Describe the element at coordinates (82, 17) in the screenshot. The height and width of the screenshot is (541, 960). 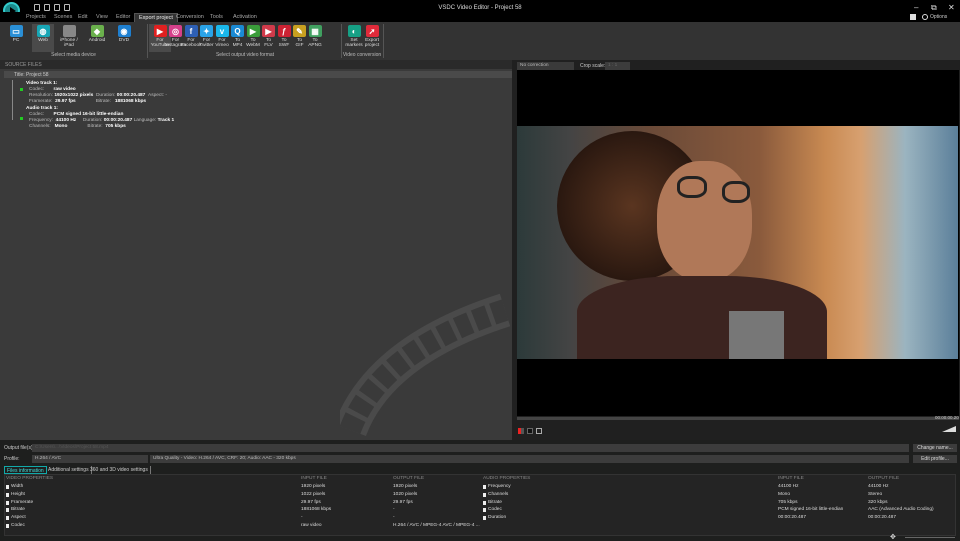
I see `tab-edit: Edit` at that location.